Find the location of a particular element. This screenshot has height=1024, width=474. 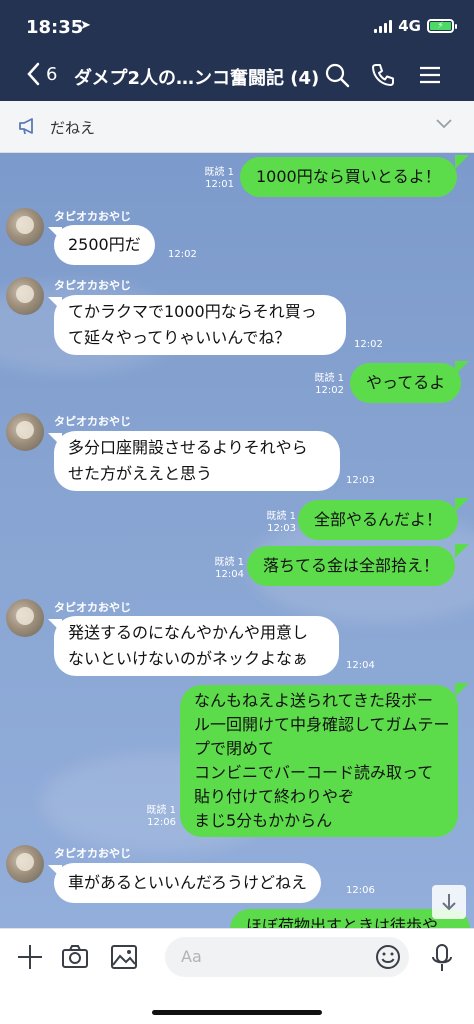

message-meta: 既読 1 12:01 is located at coordinates (215, 179).